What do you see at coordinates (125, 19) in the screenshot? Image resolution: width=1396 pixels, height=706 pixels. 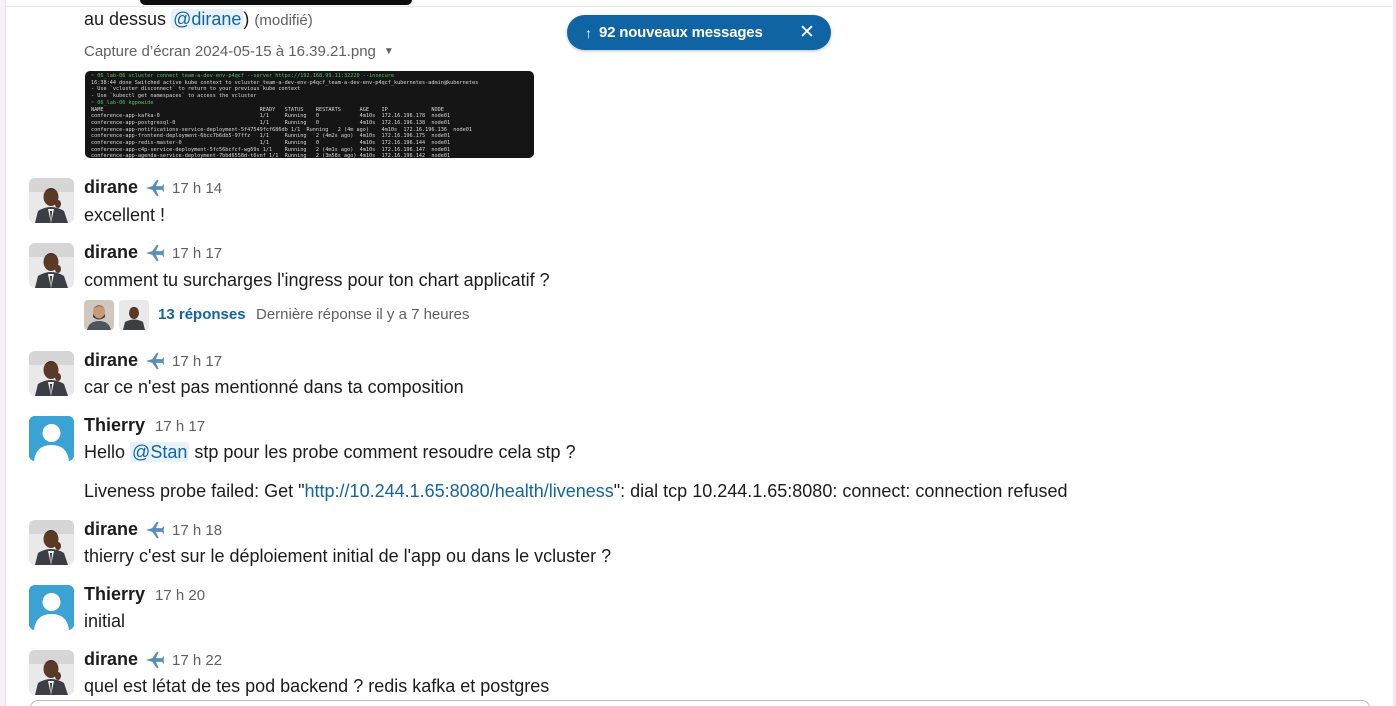 I see `message-text-prefix: au dessus` at bounding box center [125, 19].